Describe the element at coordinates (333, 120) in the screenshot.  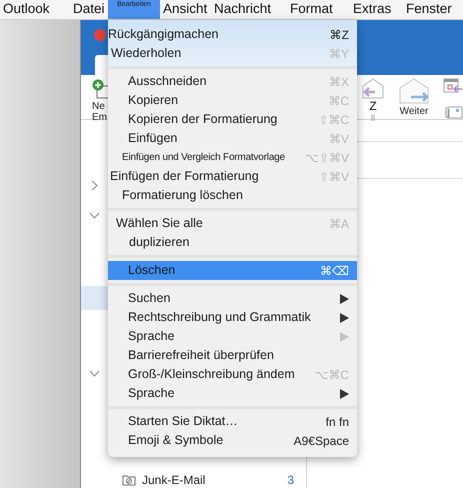
I see `shortcut: ⇧⌘C` at that location.